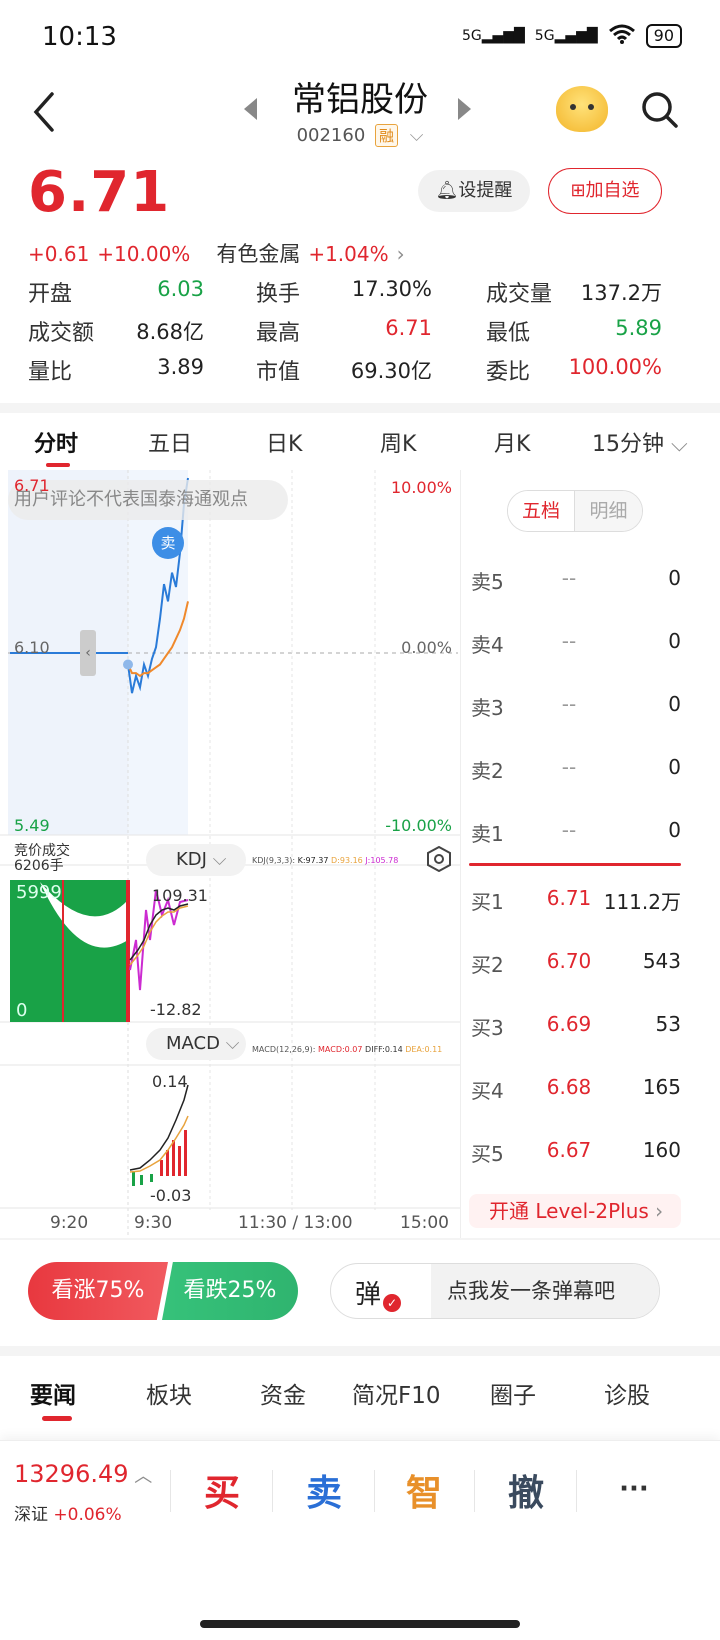 This screenshot has width=720, height=1640. What do you see at coordinates (68, 1512) in the screenshot?
I see `index-name: 深证 +0.06%` at bounding box center [68, 1512].